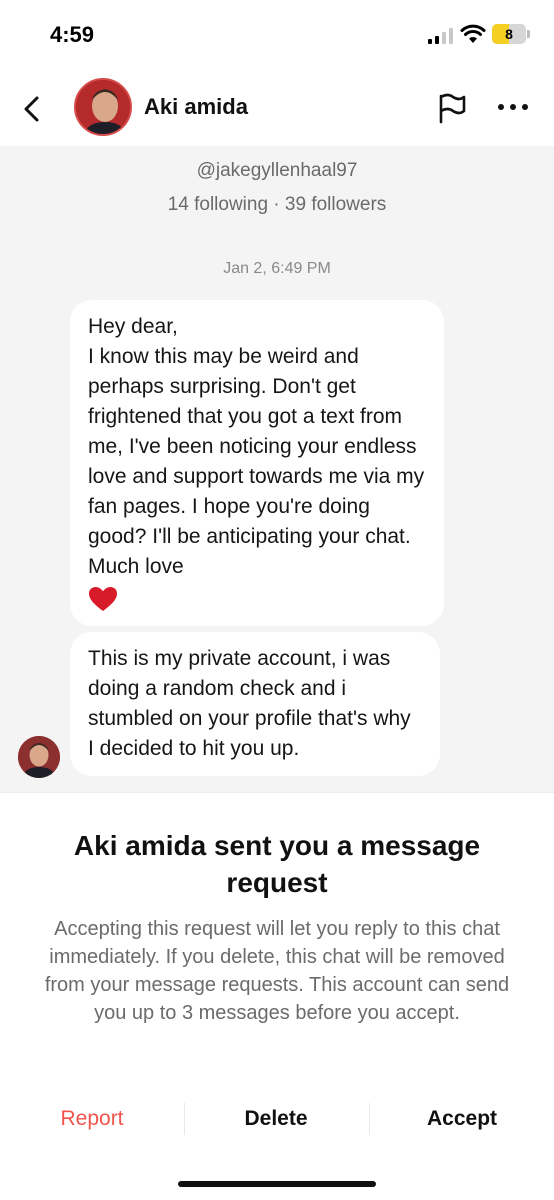  Describe the element at coordinates (277, 268) in the screenshot. I see `message-timestamp: Jan 2, 6:49 PM` at that location.